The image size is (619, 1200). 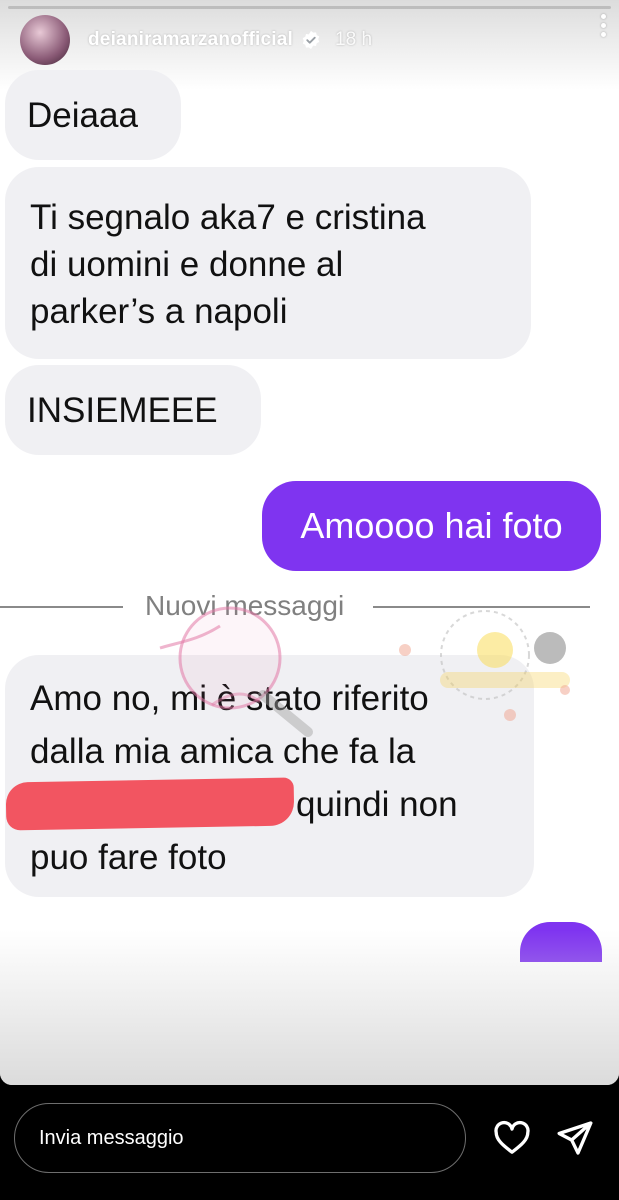 I want to click on more-options-icon, so click(x=603, y=25).